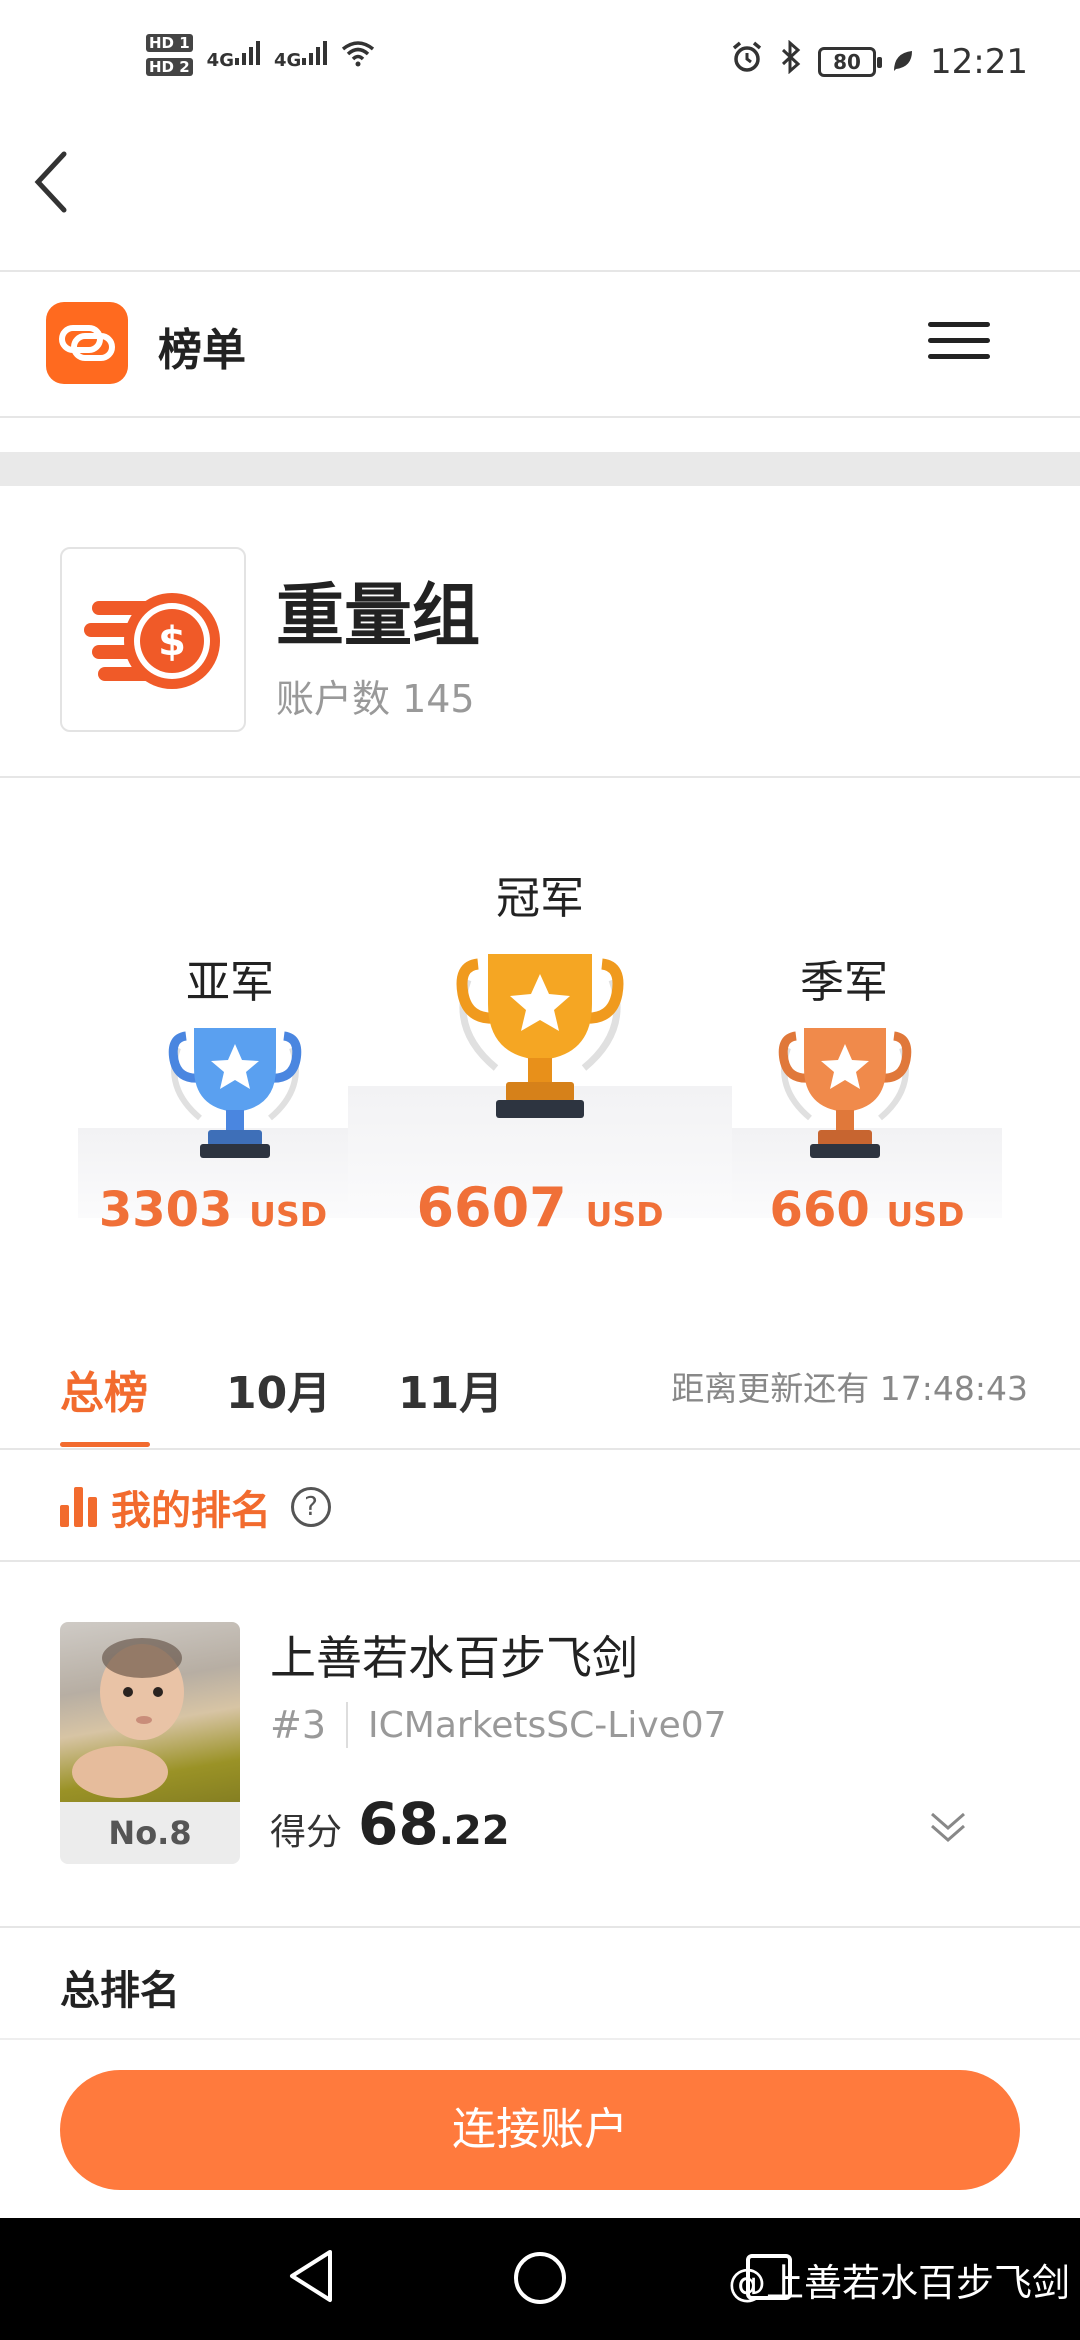  What do you see at coordinates (450, 1389) in the screenshot?
I see `tab-november: 11月` at bounding box center [450, 1389].